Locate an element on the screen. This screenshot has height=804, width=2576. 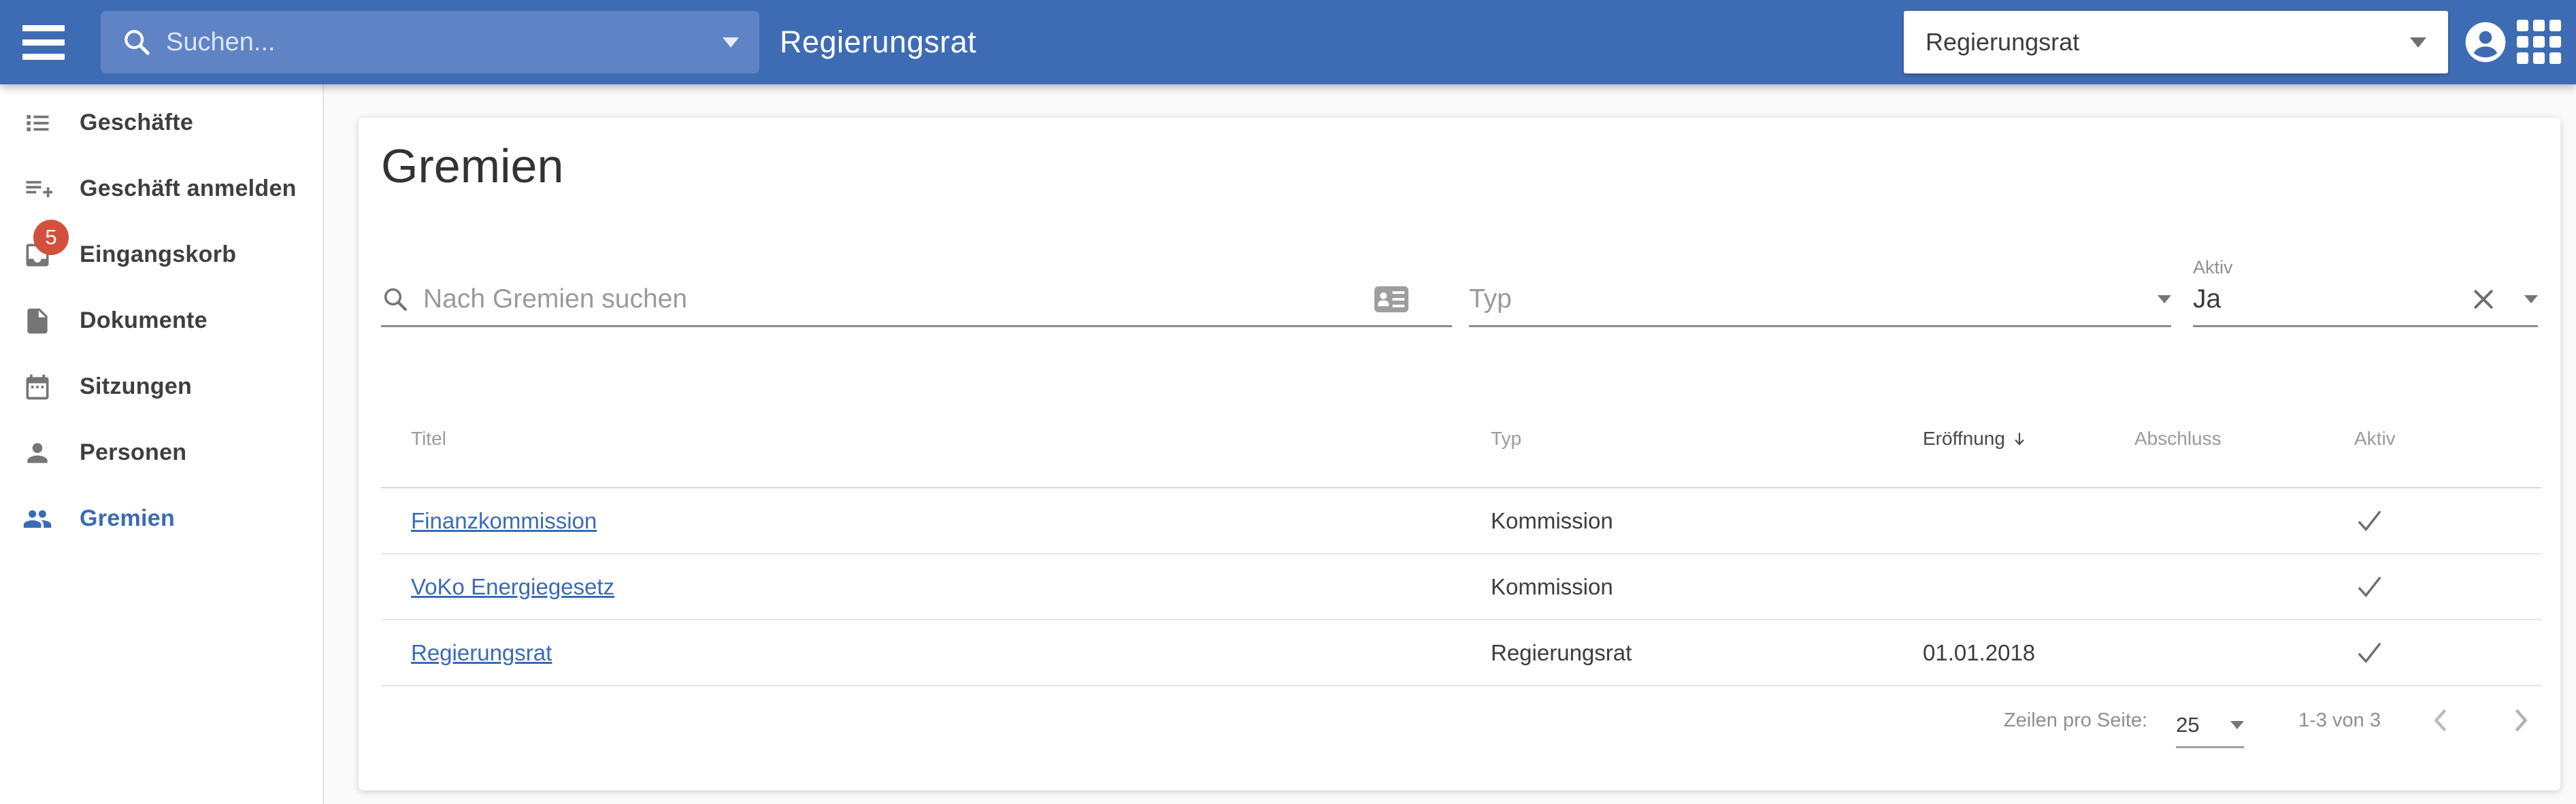
sidebar-item-sitzungen: Sitzungen is located at coordinates (161, 387).